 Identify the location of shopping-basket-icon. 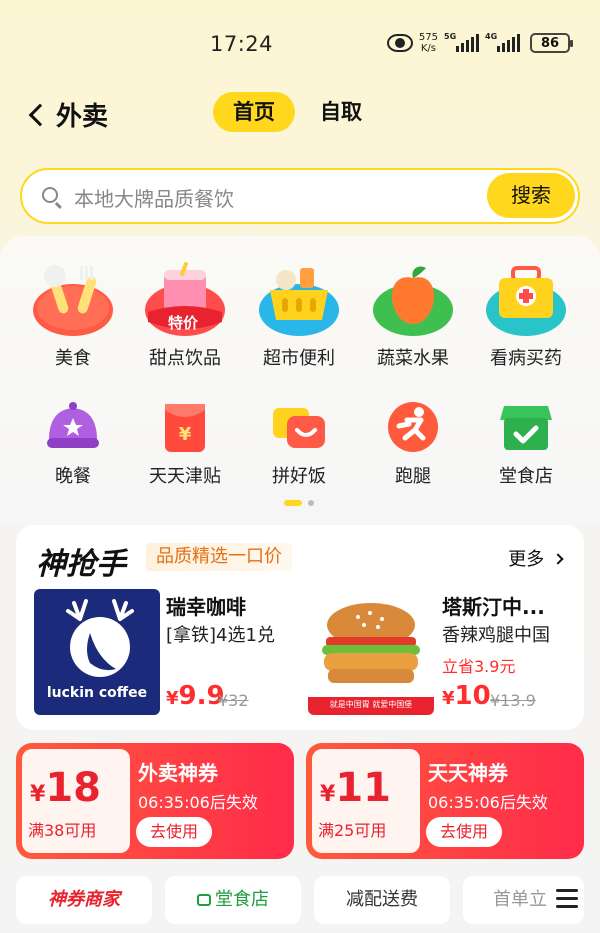
(299, 299).